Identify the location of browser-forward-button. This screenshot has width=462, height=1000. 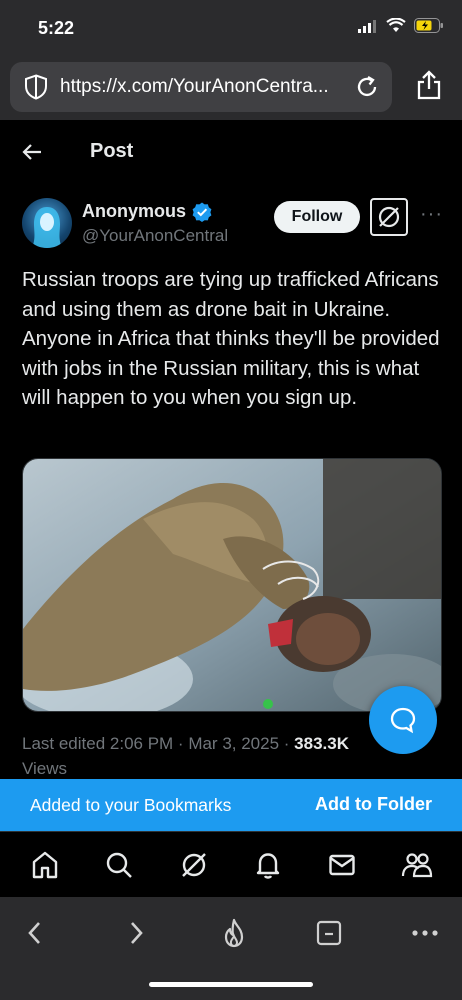
(136, 933).